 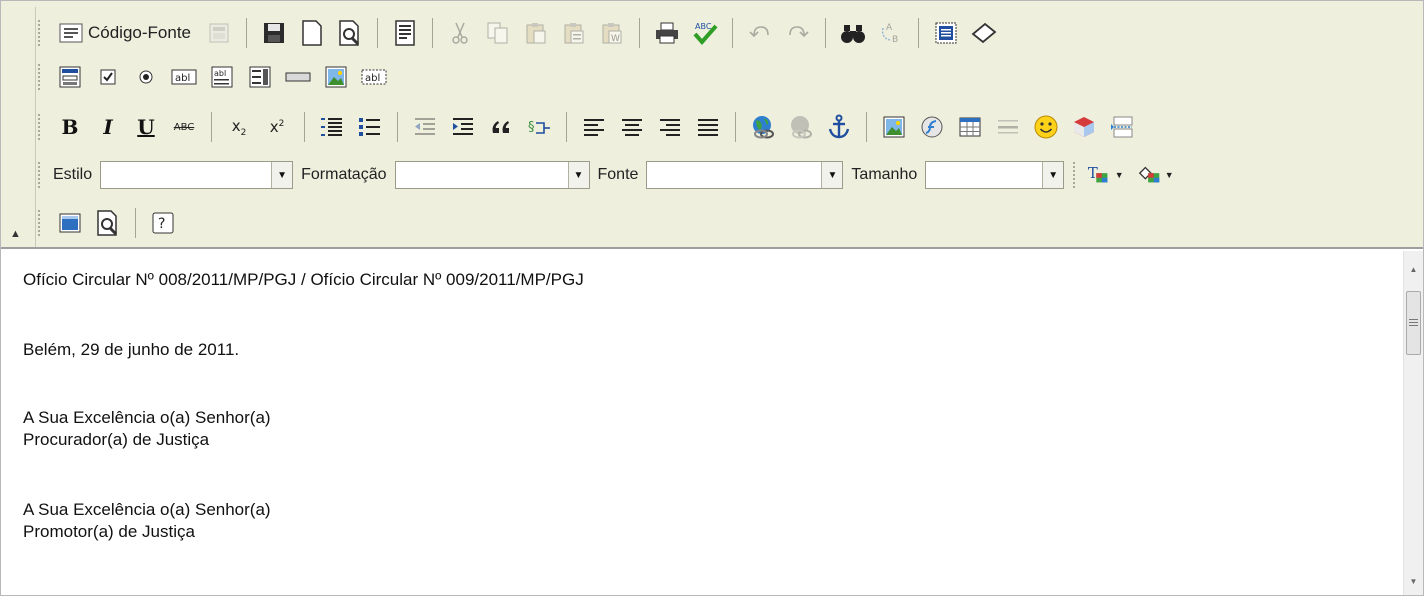 I want to click on italic-button: I, so click(x=108, y=127).